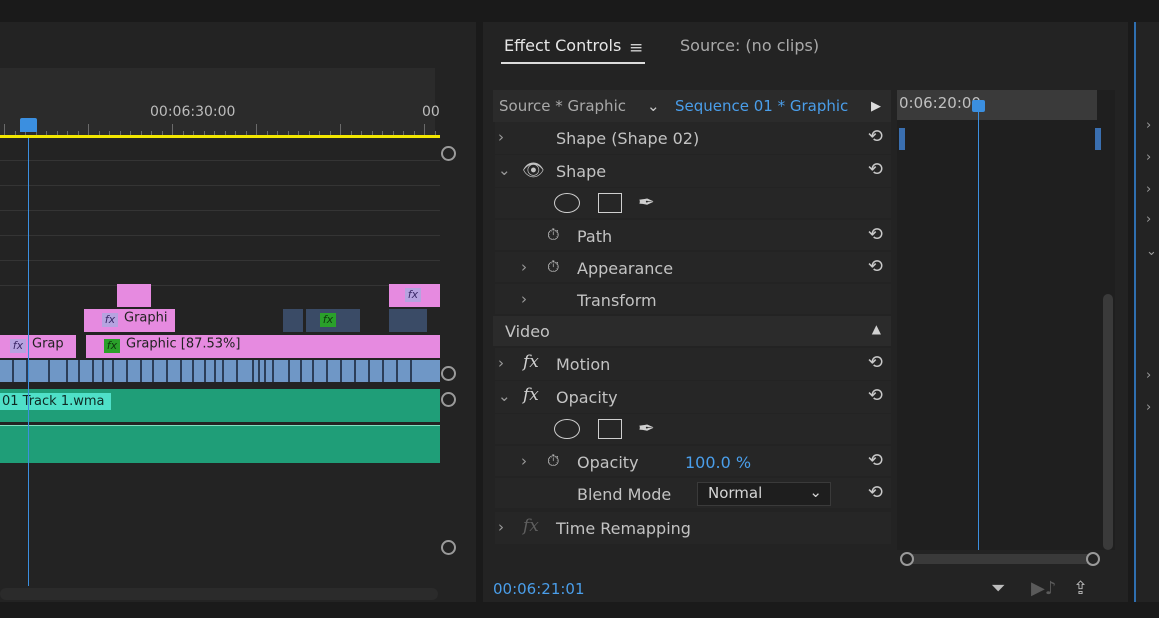  Describe the element at coordinates (693, 299) in the screenshot. I see `property-row-transform: › Transform` at that location.